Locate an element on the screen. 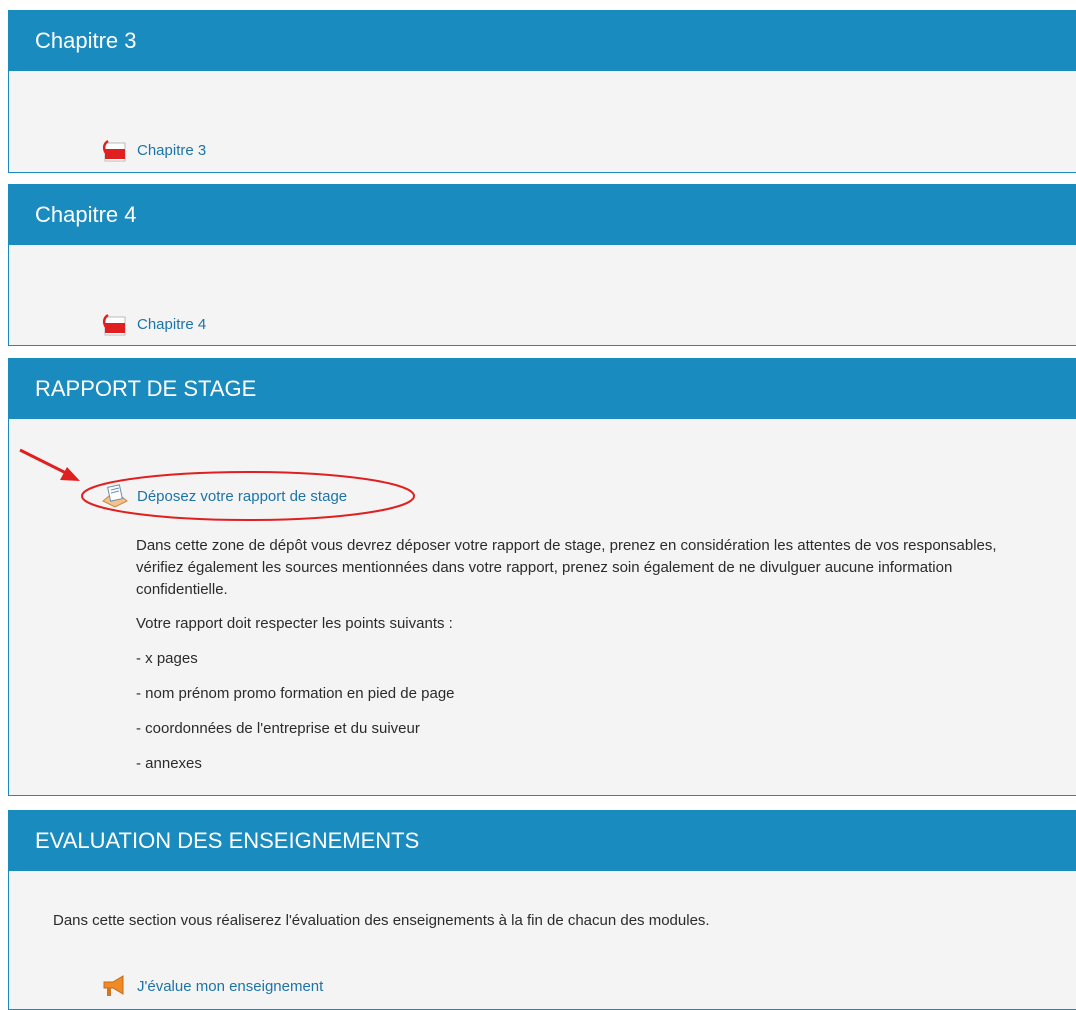  activity-chapitre-4: Chapitre 4 is located at coordinates (152, 324).